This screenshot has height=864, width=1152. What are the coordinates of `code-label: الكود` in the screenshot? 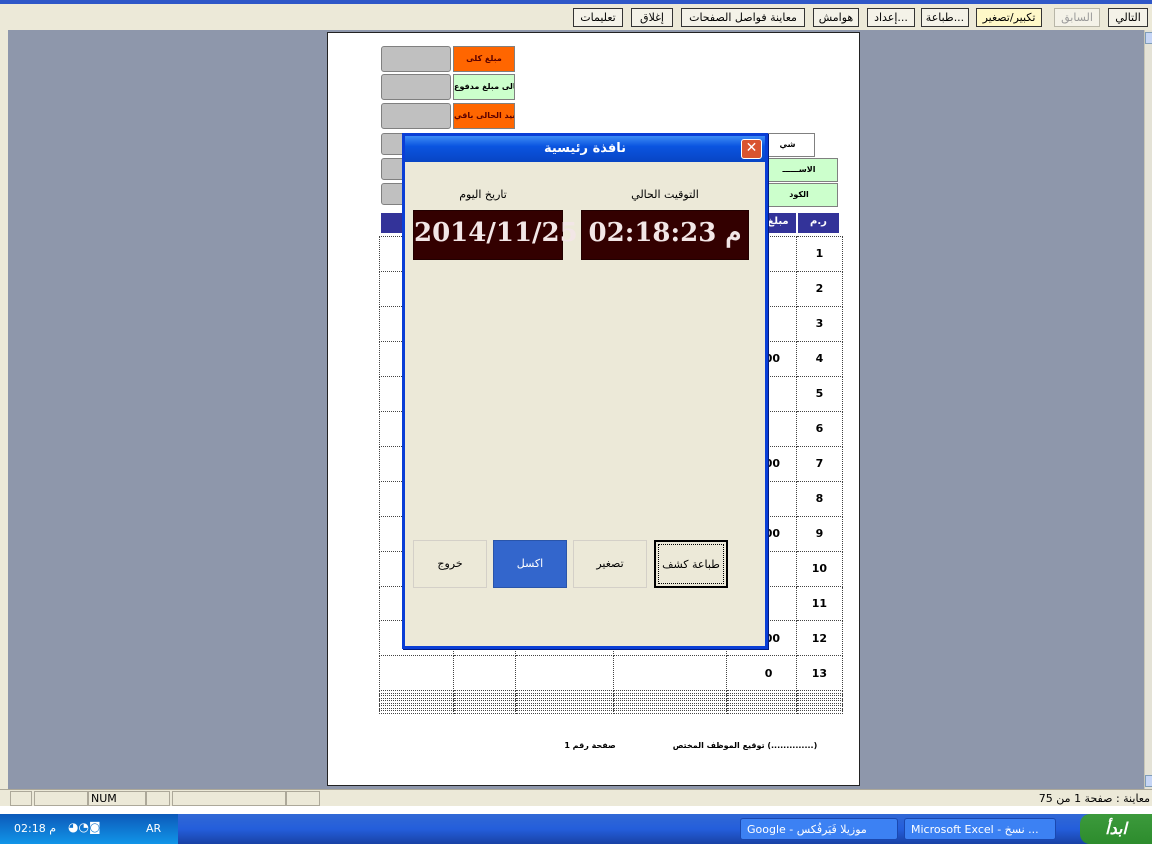 It's located at (799, 195).